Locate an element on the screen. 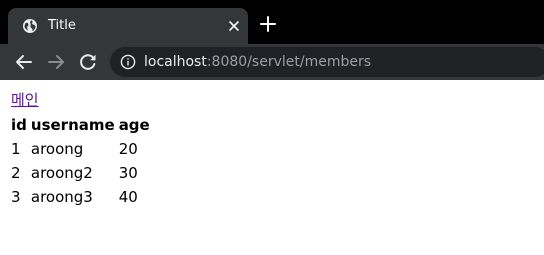 The height and width of the screenshot is (255, 544). url-path: :8080/servlet/members is located at coordinates (289, 62).